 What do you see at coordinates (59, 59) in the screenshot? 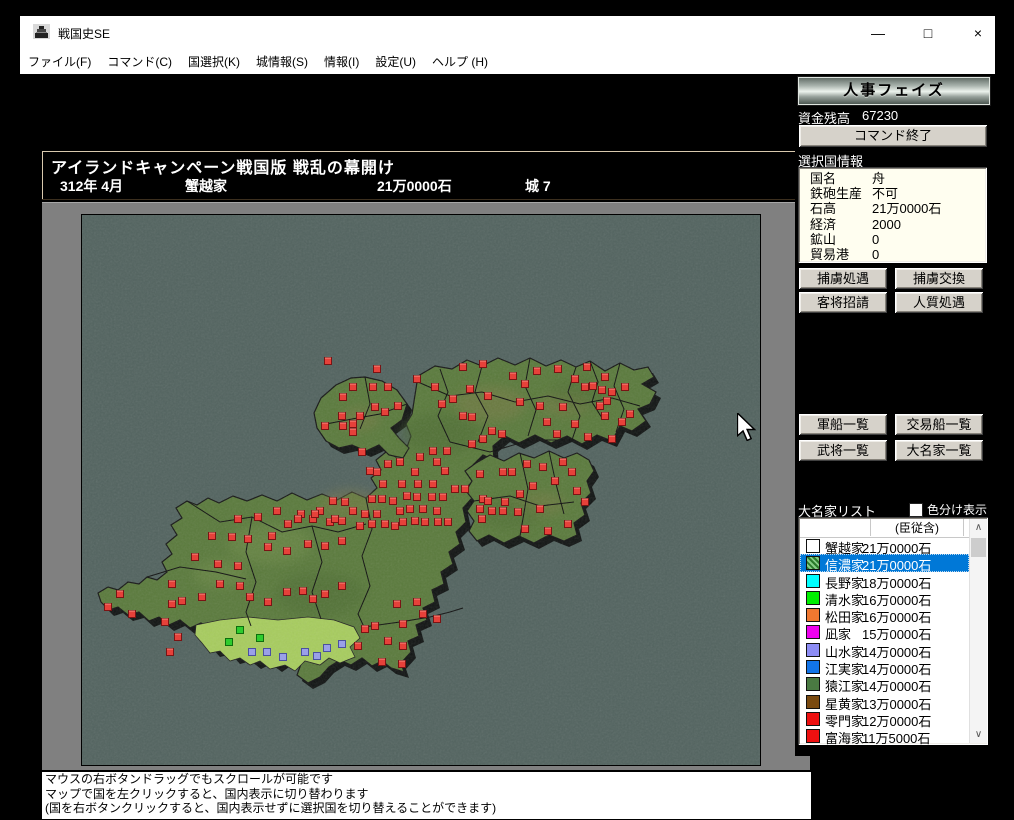
I see `menu-item-1: ファイル(F)` at bounding box center [59, 59].